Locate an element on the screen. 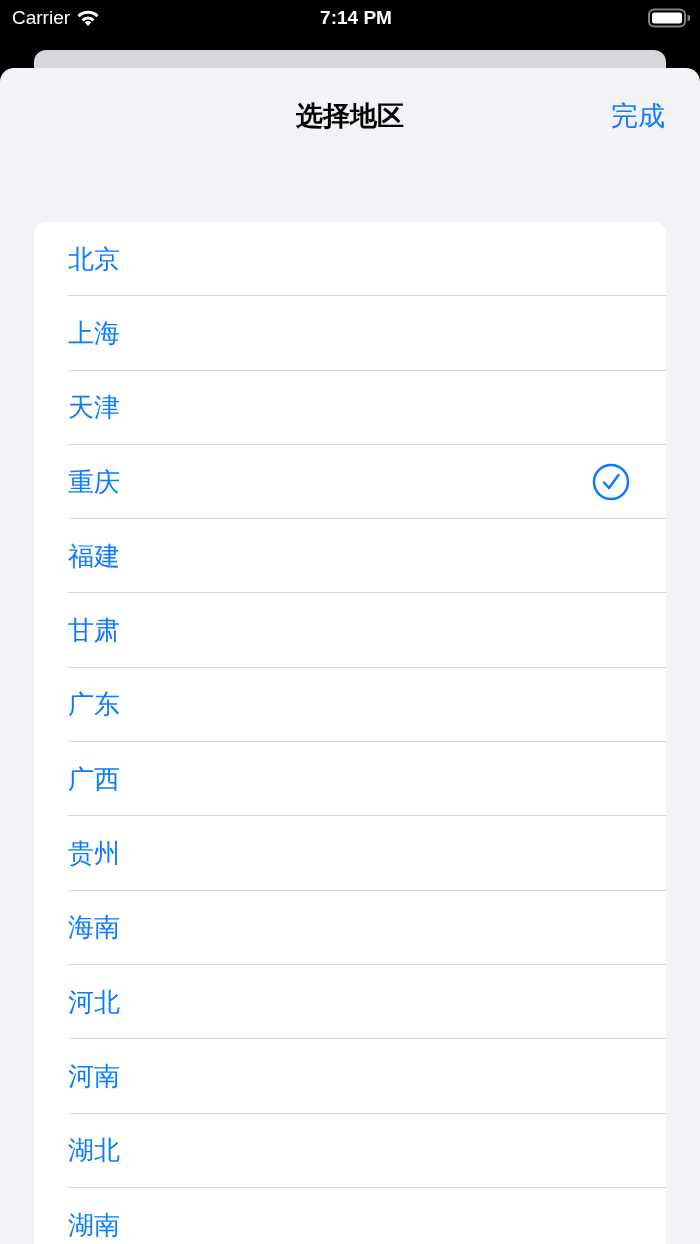 This screenshot has height=1244, width=700. region-row: 重庆 is located at coordinates (367, 482).